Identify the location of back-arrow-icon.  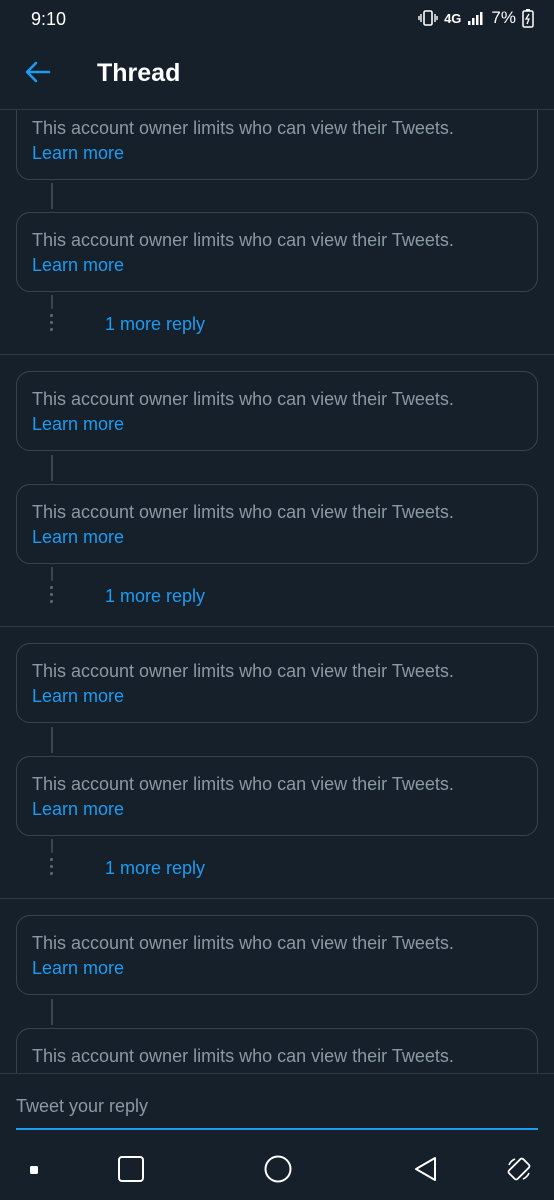
(38, 74).